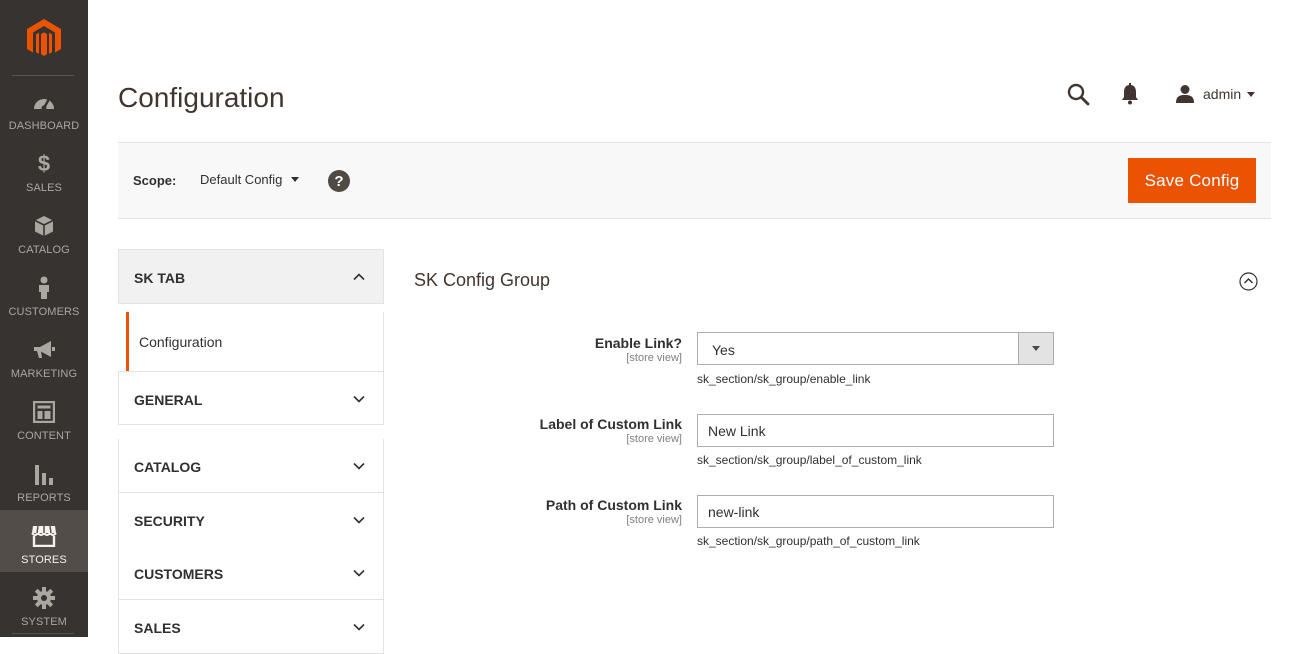 The image size is (1301, 654). I want to click on tab-security: SECURITY, so click(251, 520).